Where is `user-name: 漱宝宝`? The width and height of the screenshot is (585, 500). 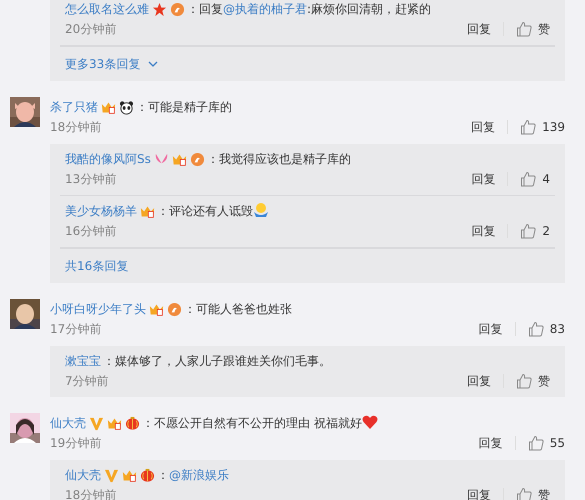 user-name: 漱宝宝 is located at coordinates (83, 361).